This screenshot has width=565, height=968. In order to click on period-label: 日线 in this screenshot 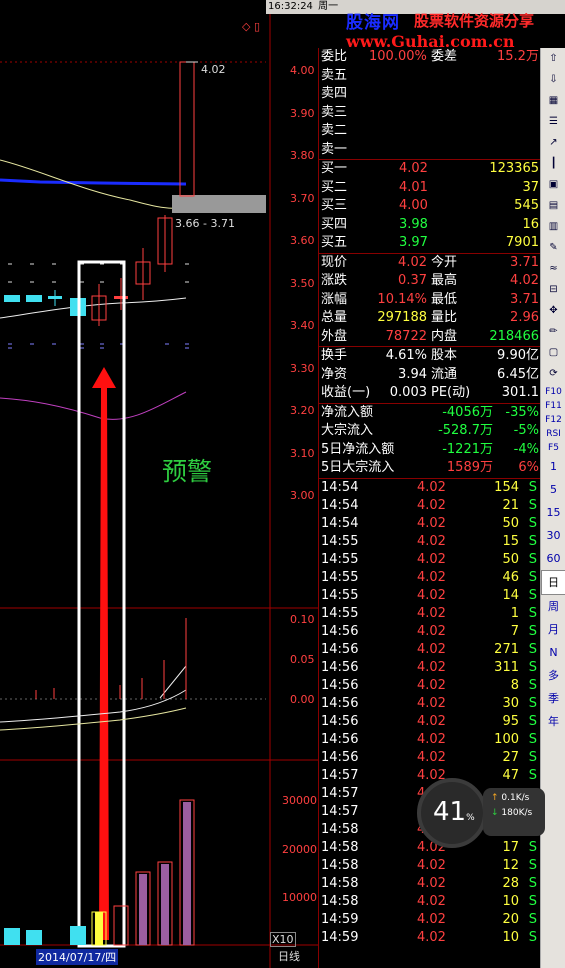, I will do `click(289, 956)`.